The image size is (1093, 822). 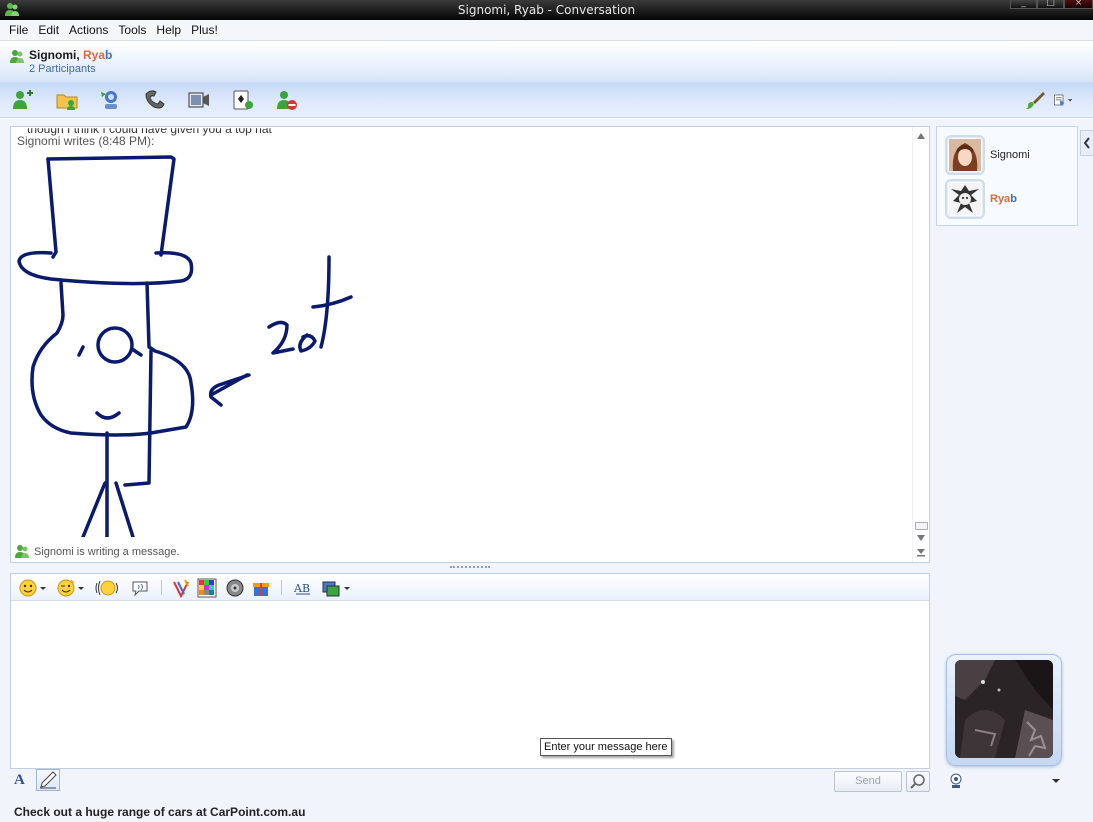 I want to click on maximize-button: □, so click(x=1050, y=4).